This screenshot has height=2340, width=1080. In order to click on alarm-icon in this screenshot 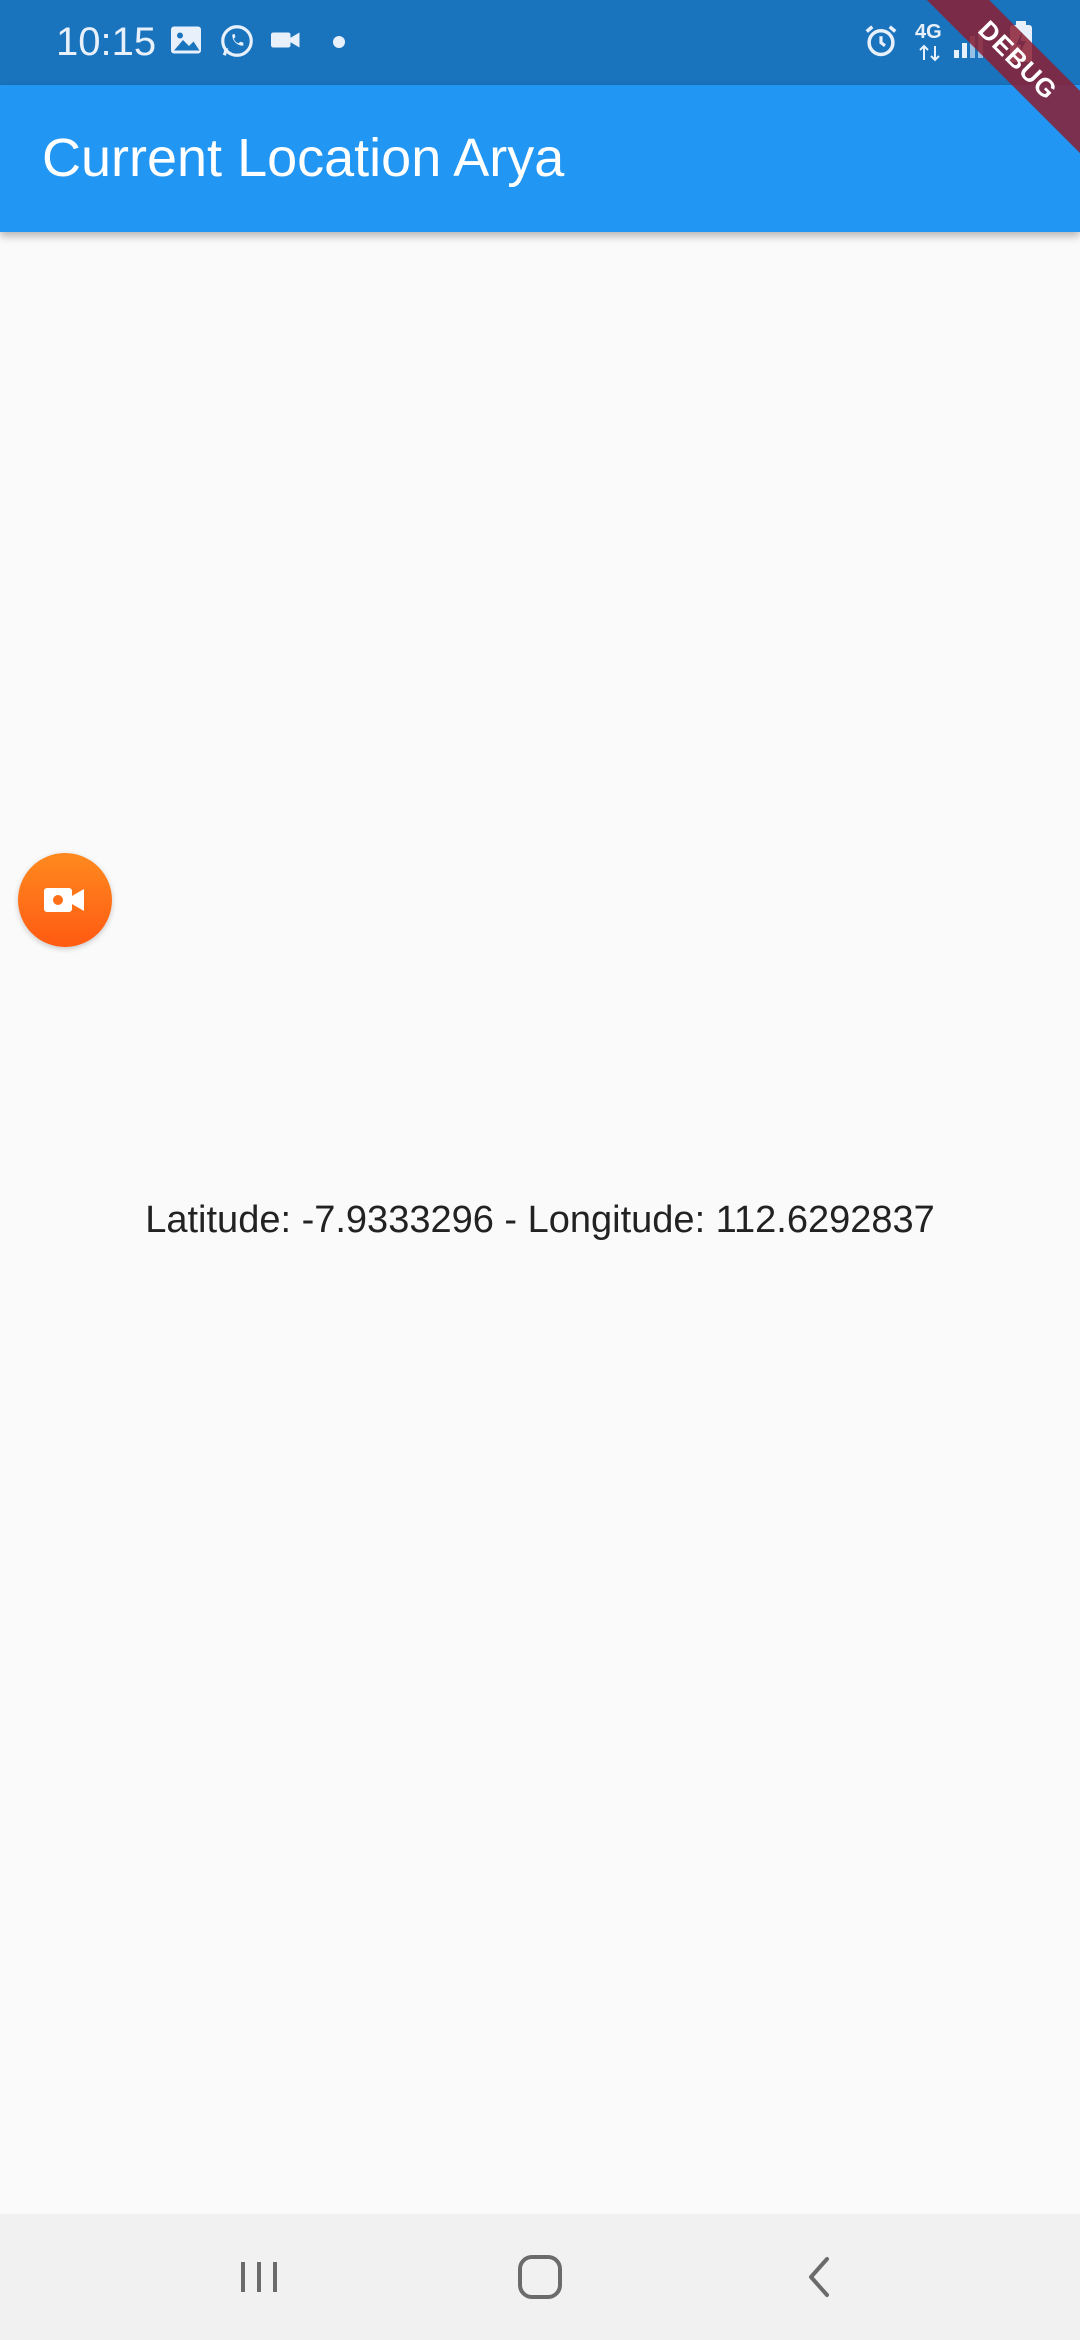, I will do `click(882, 42)`.